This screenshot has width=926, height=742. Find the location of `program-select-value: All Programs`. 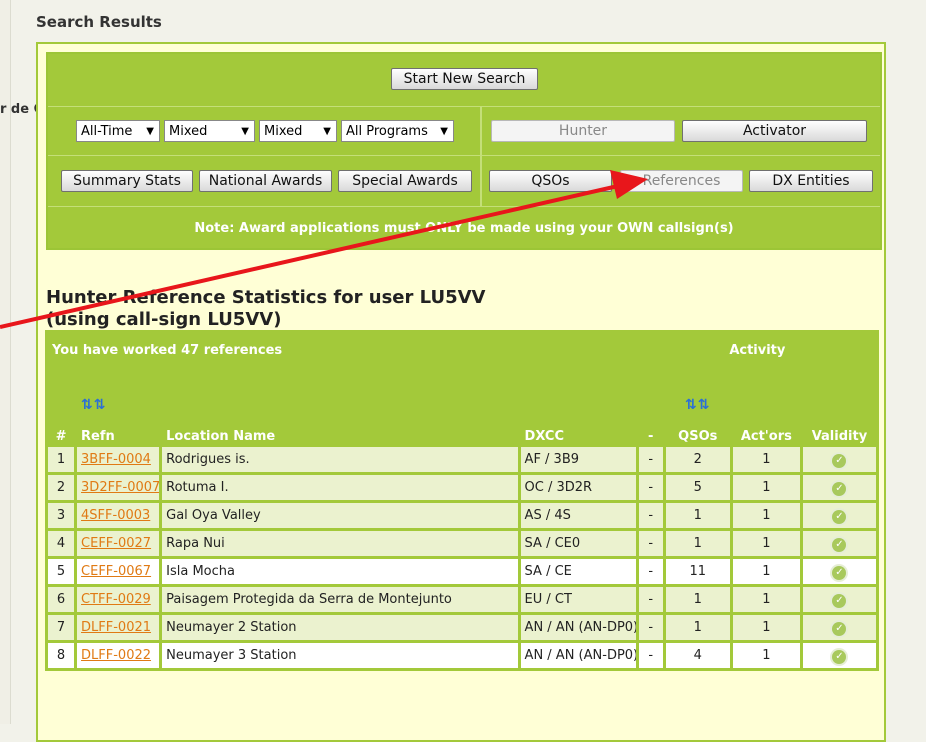

program-select-value: All Programs is located at coordinates (387, 131).